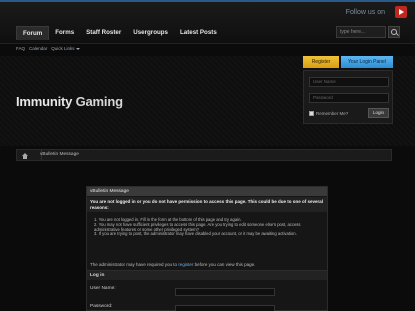  I want to click on password-label: Password:, so click(101, 306).